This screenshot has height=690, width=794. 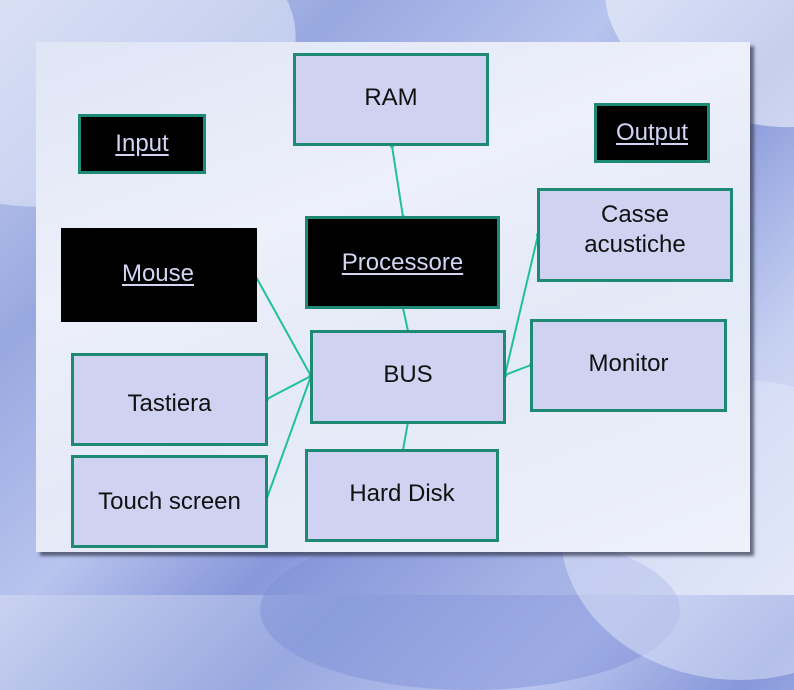 I want to click on node-bus: BUS, so click(x=408, y=377).